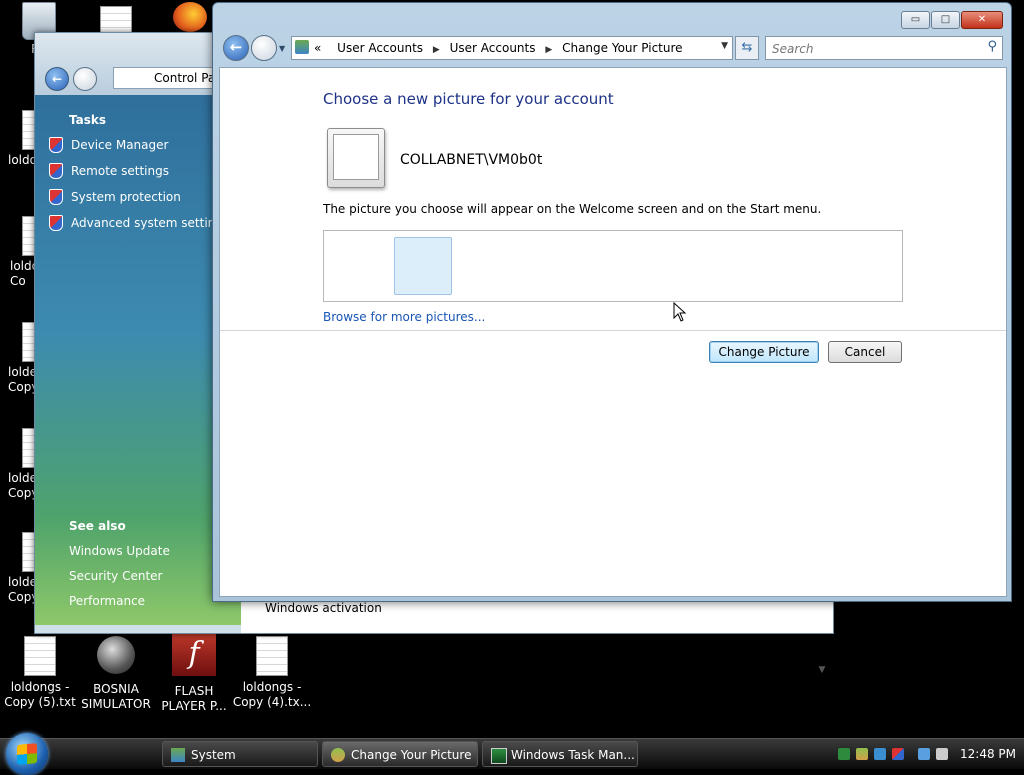 This screenshot has height=775, width=1024. I want to click on green-app-tray-icon, so click(844, 754).